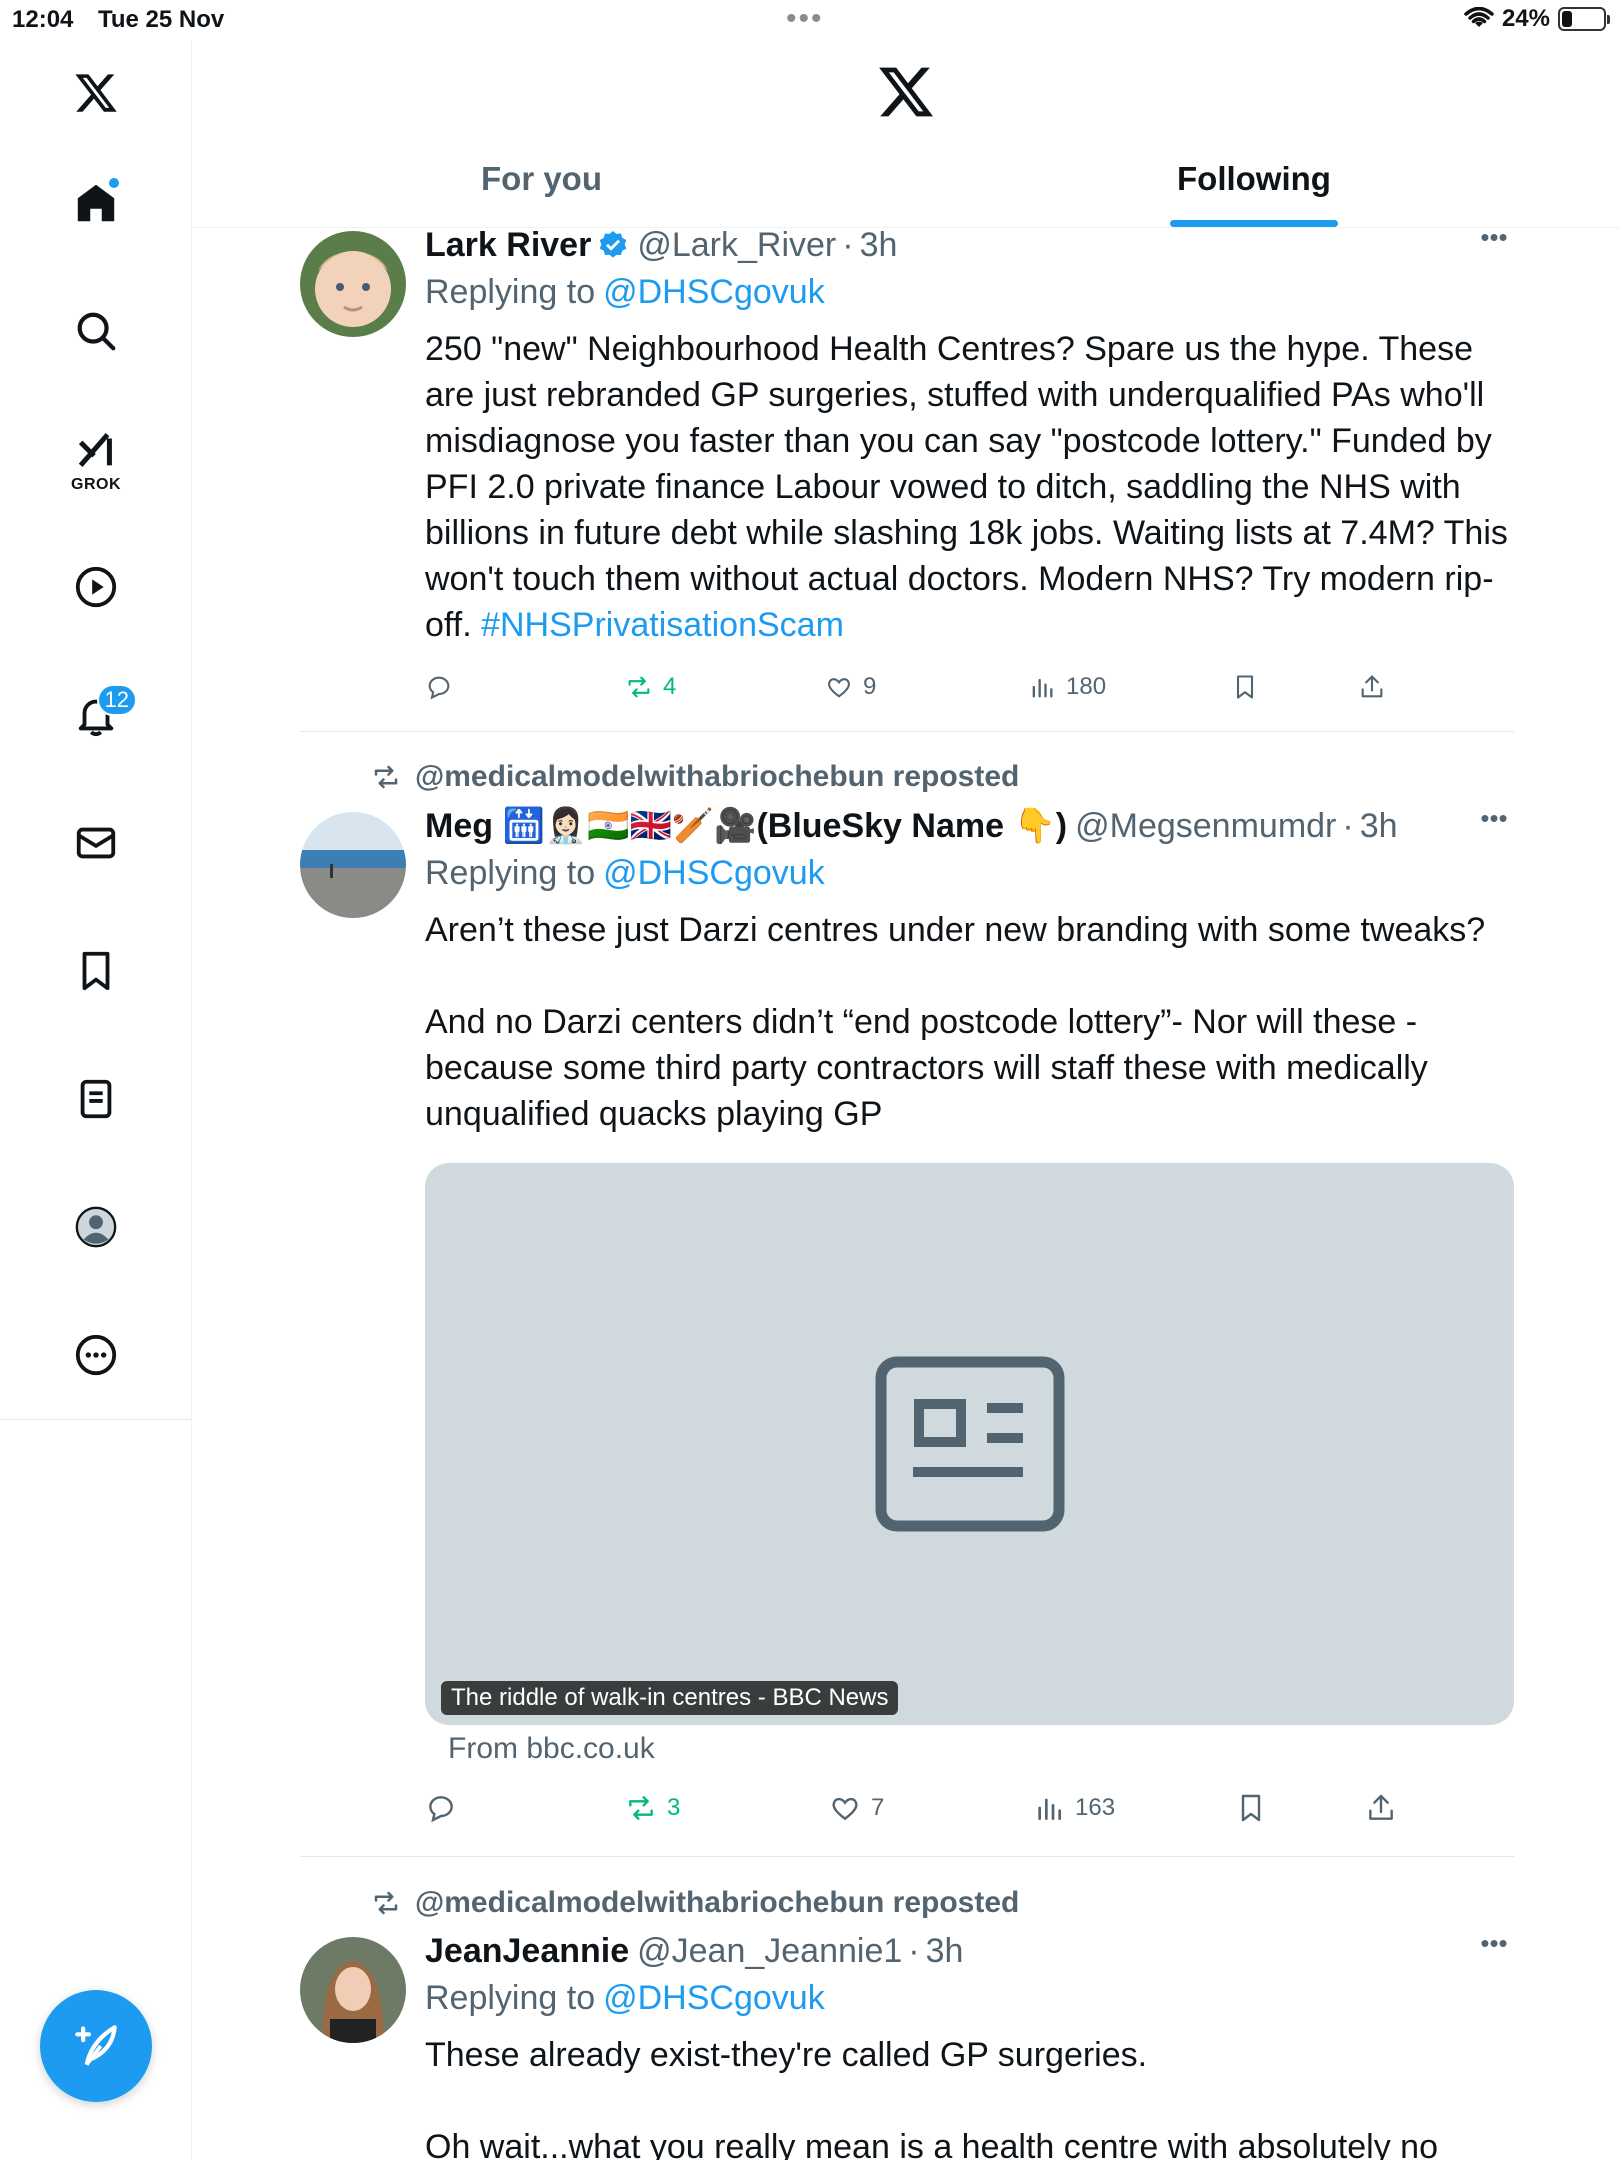 This screenshot has width=1620, height=2160. What do you see at coordinates (969, 687) in the screenshot?
I see `tweet-actions: 4 9 180` at bounding box center [969, 687].